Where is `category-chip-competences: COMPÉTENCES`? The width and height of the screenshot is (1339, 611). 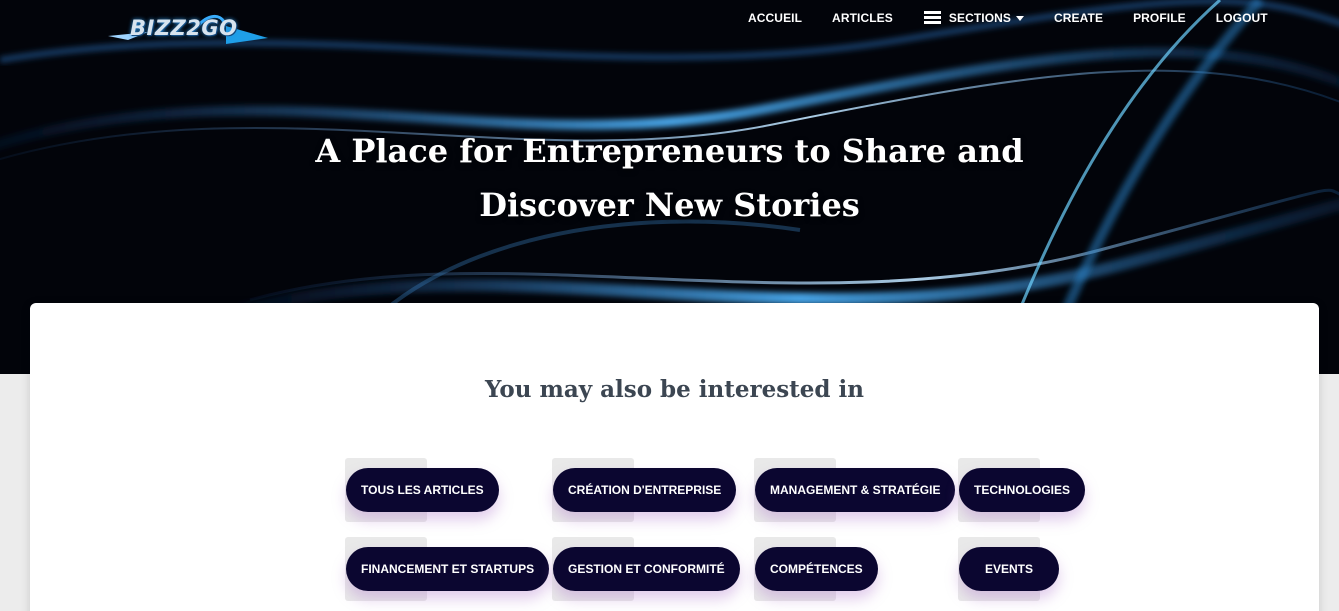
category-chip-competences: COMPÉTENCES is located at coordinates (816, 569).